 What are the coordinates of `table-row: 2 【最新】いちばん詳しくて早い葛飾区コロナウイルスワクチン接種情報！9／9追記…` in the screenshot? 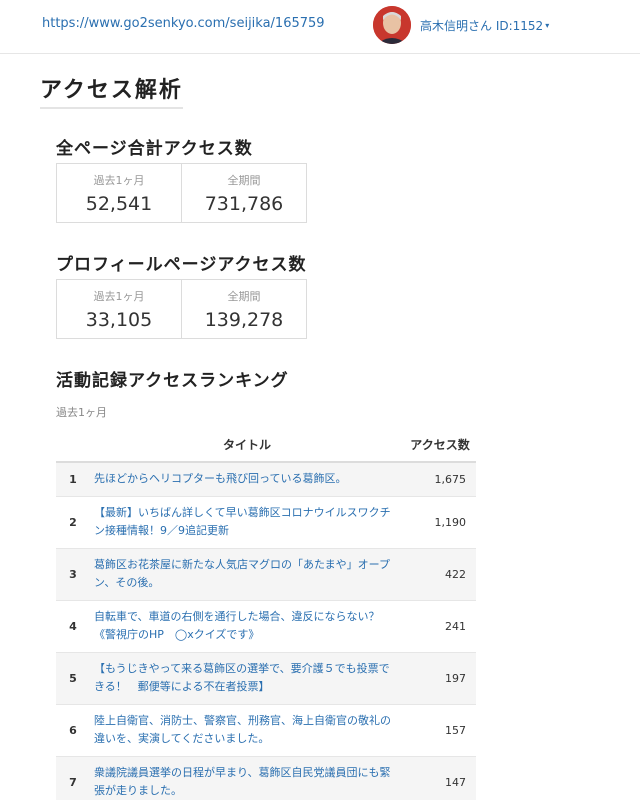 It's located at (266, 522).